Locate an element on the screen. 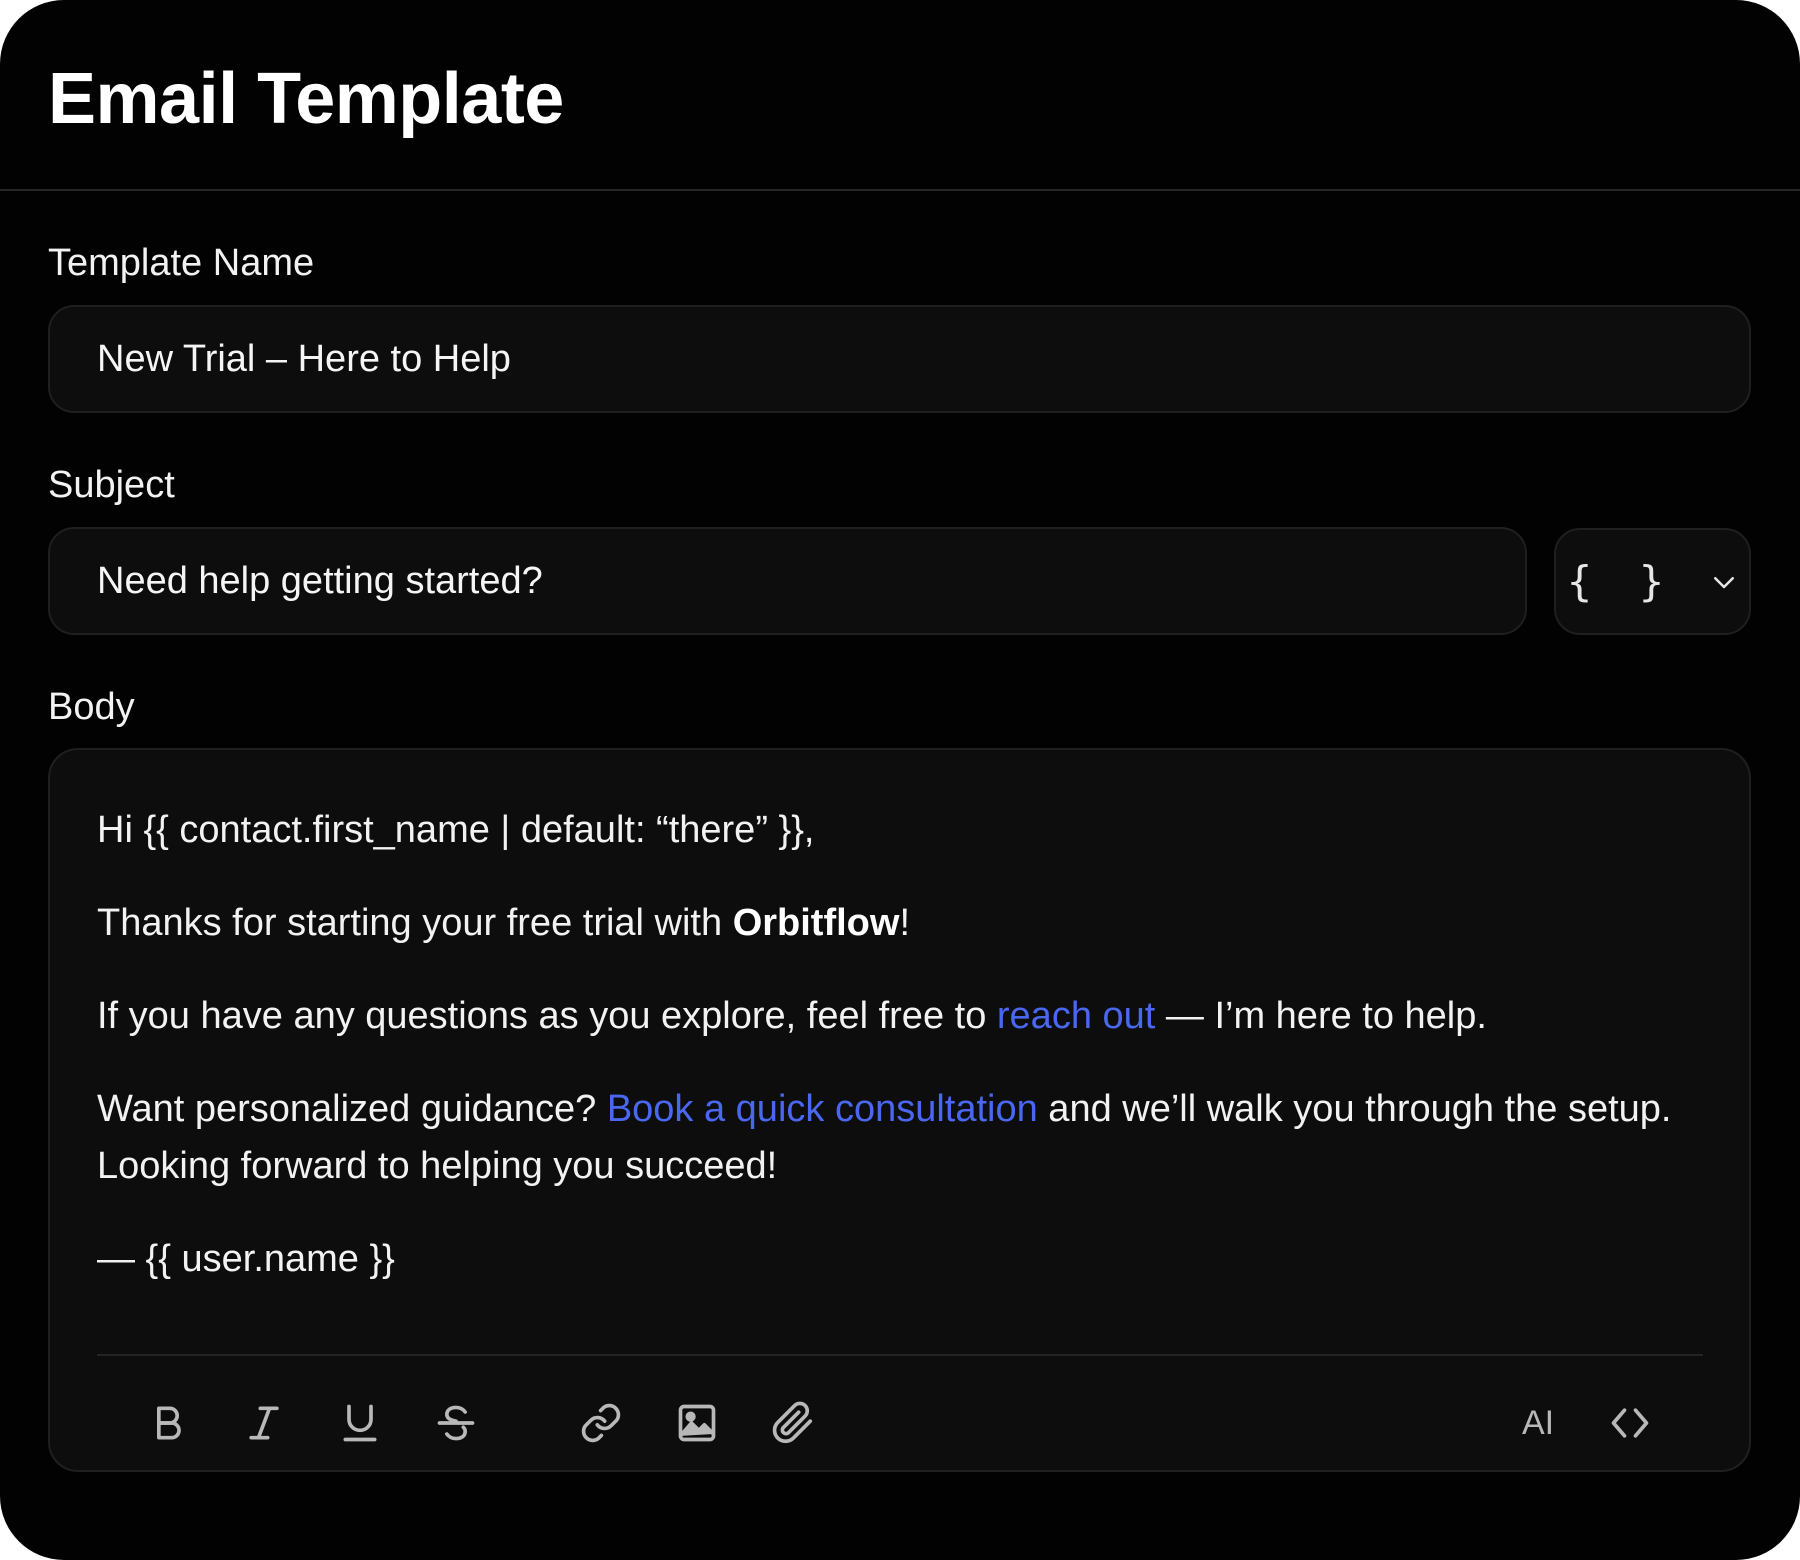 The image size is (1800, 1560). subject-input: Need help getting started? is located at coordinates (787, 581).